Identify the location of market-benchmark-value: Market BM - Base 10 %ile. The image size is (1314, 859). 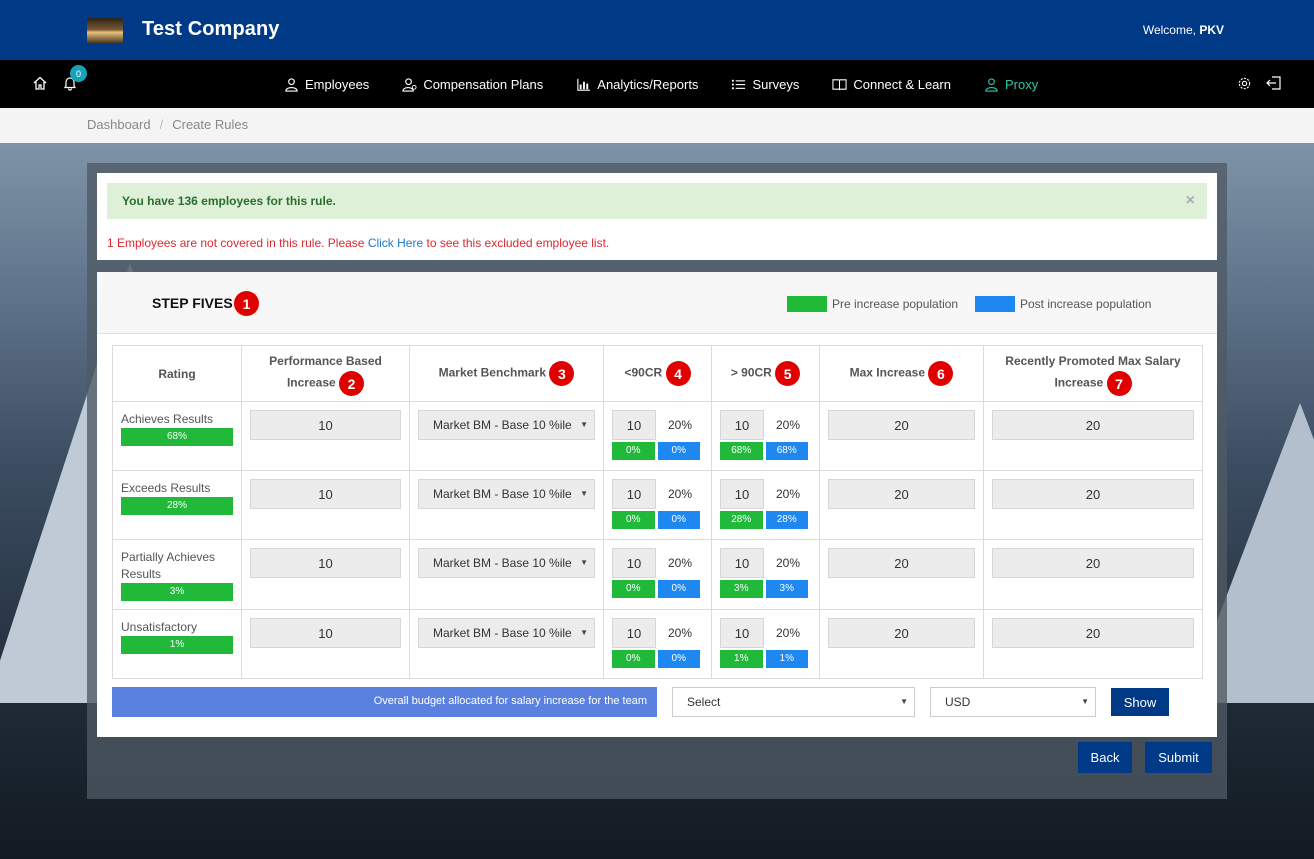
(502, 425).